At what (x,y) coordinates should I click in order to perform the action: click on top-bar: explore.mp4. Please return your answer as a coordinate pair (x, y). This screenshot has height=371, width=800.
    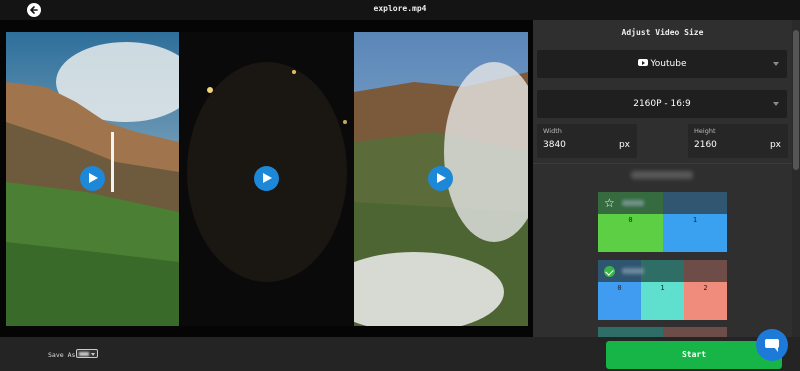
    Looking at the image, I should click on (400, 10).